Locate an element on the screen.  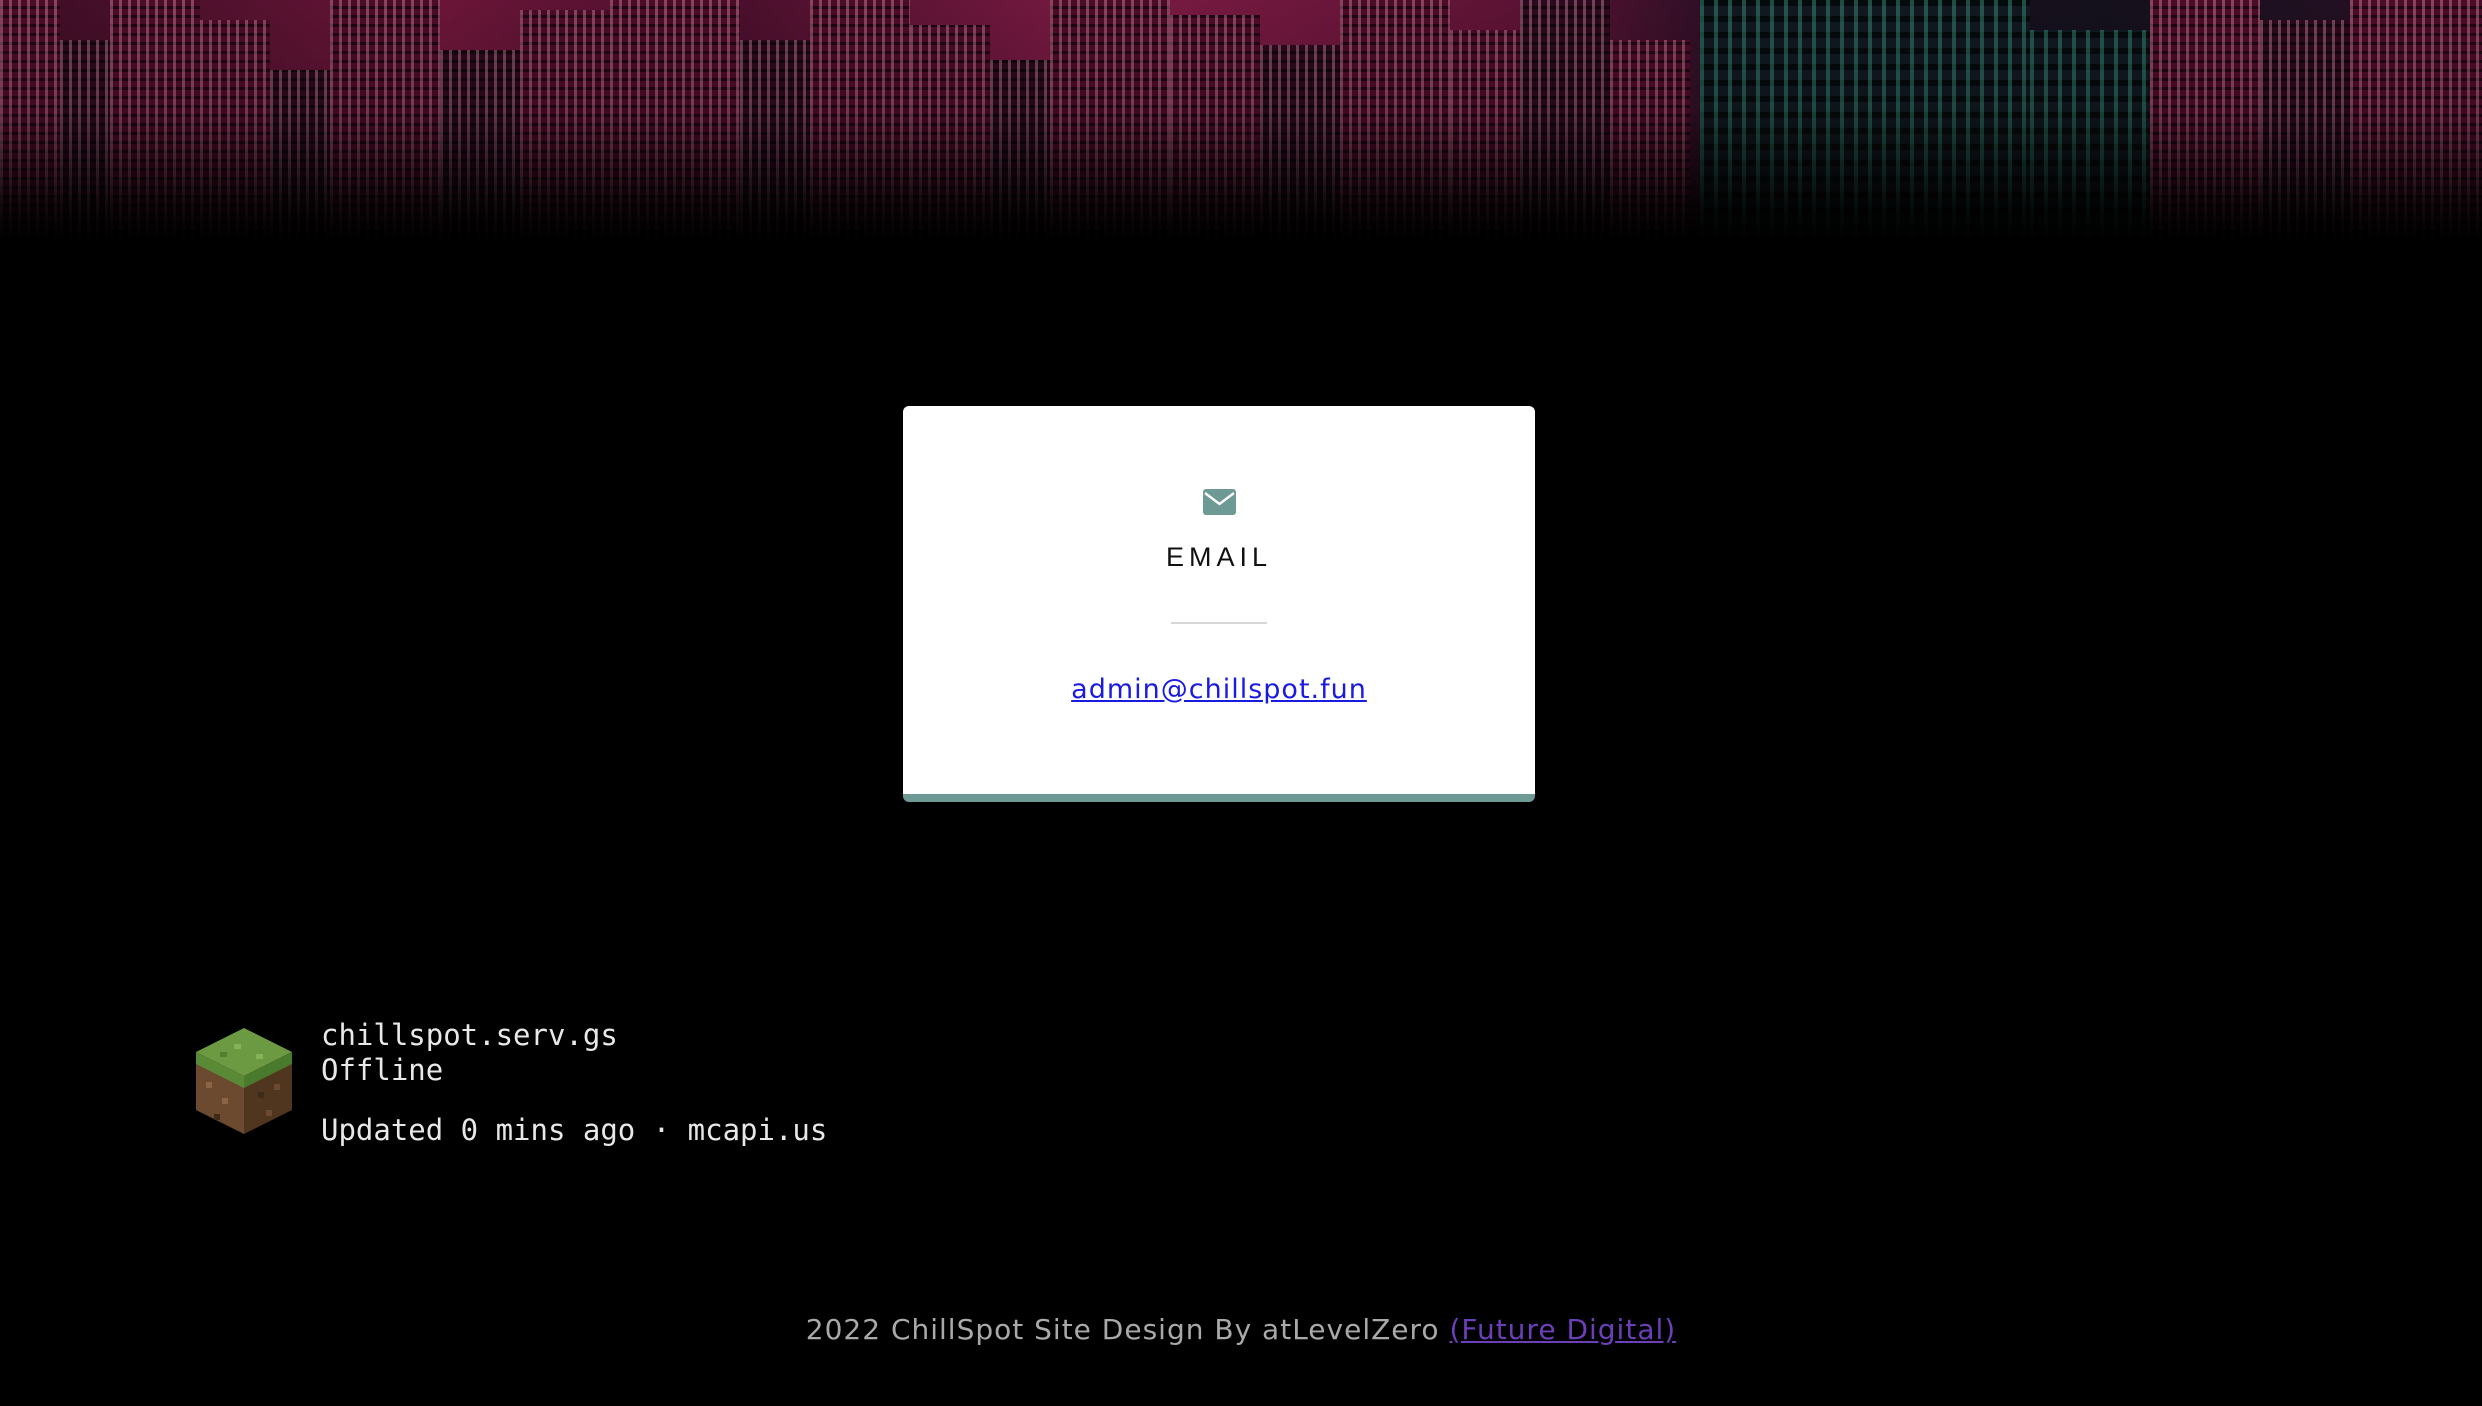
email-link: admin@chillspot.fun is located at coordinates (1219, 689).